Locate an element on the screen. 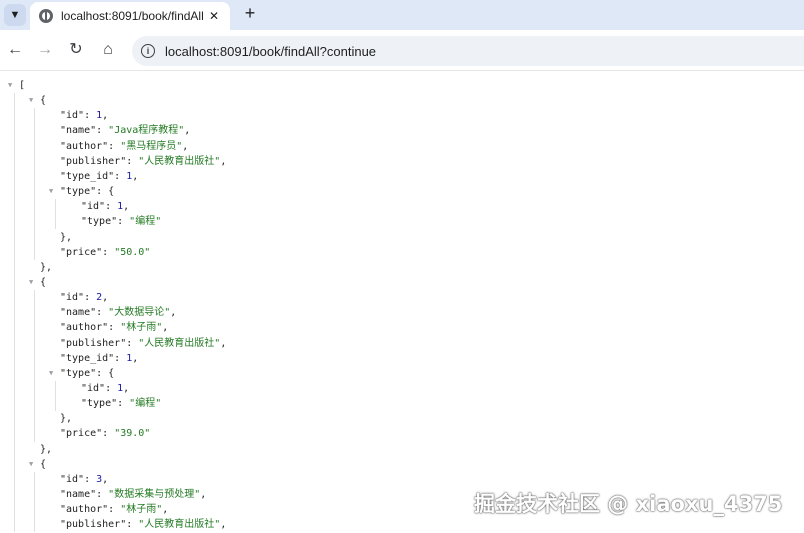 This screenshot has width=804, height=533. json-field-type-name: "type": "编程" is located at coordinates (121, 403).